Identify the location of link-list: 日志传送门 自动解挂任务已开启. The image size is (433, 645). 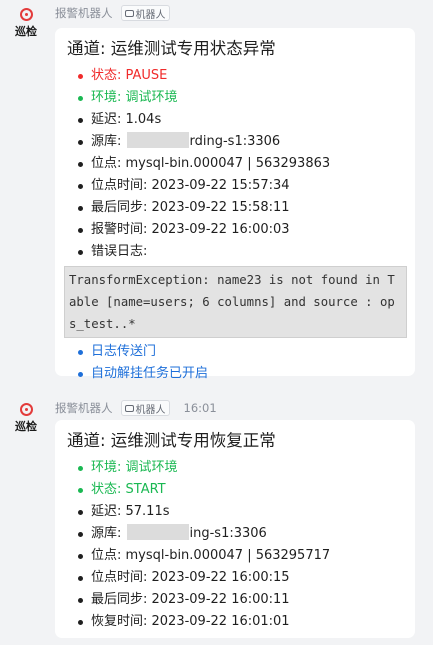
(236, 363).